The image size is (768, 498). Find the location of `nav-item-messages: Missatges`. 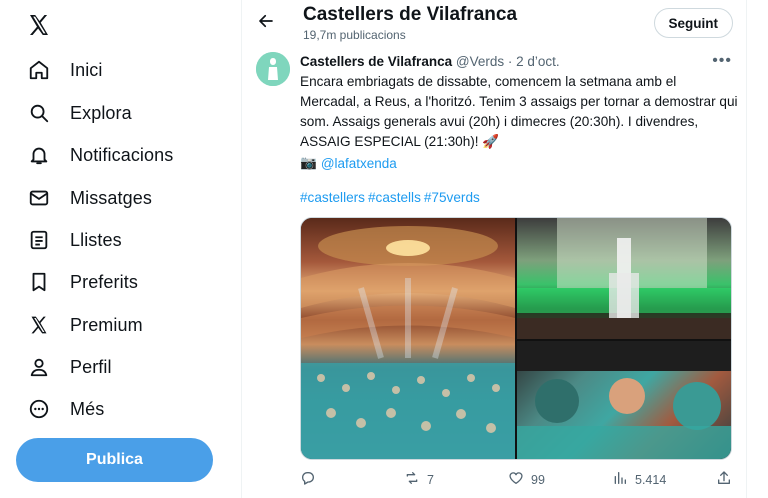

nav-item-messages: Missatges is located at coordinates (89, 198).